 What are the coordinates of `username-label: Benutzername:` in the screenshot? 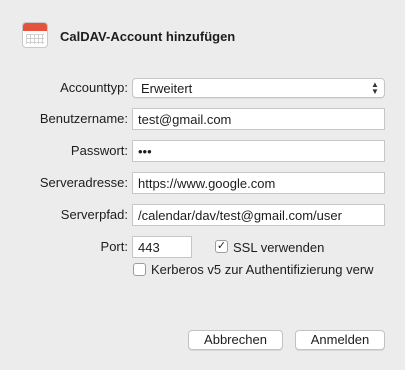 It's located at (83, 118).